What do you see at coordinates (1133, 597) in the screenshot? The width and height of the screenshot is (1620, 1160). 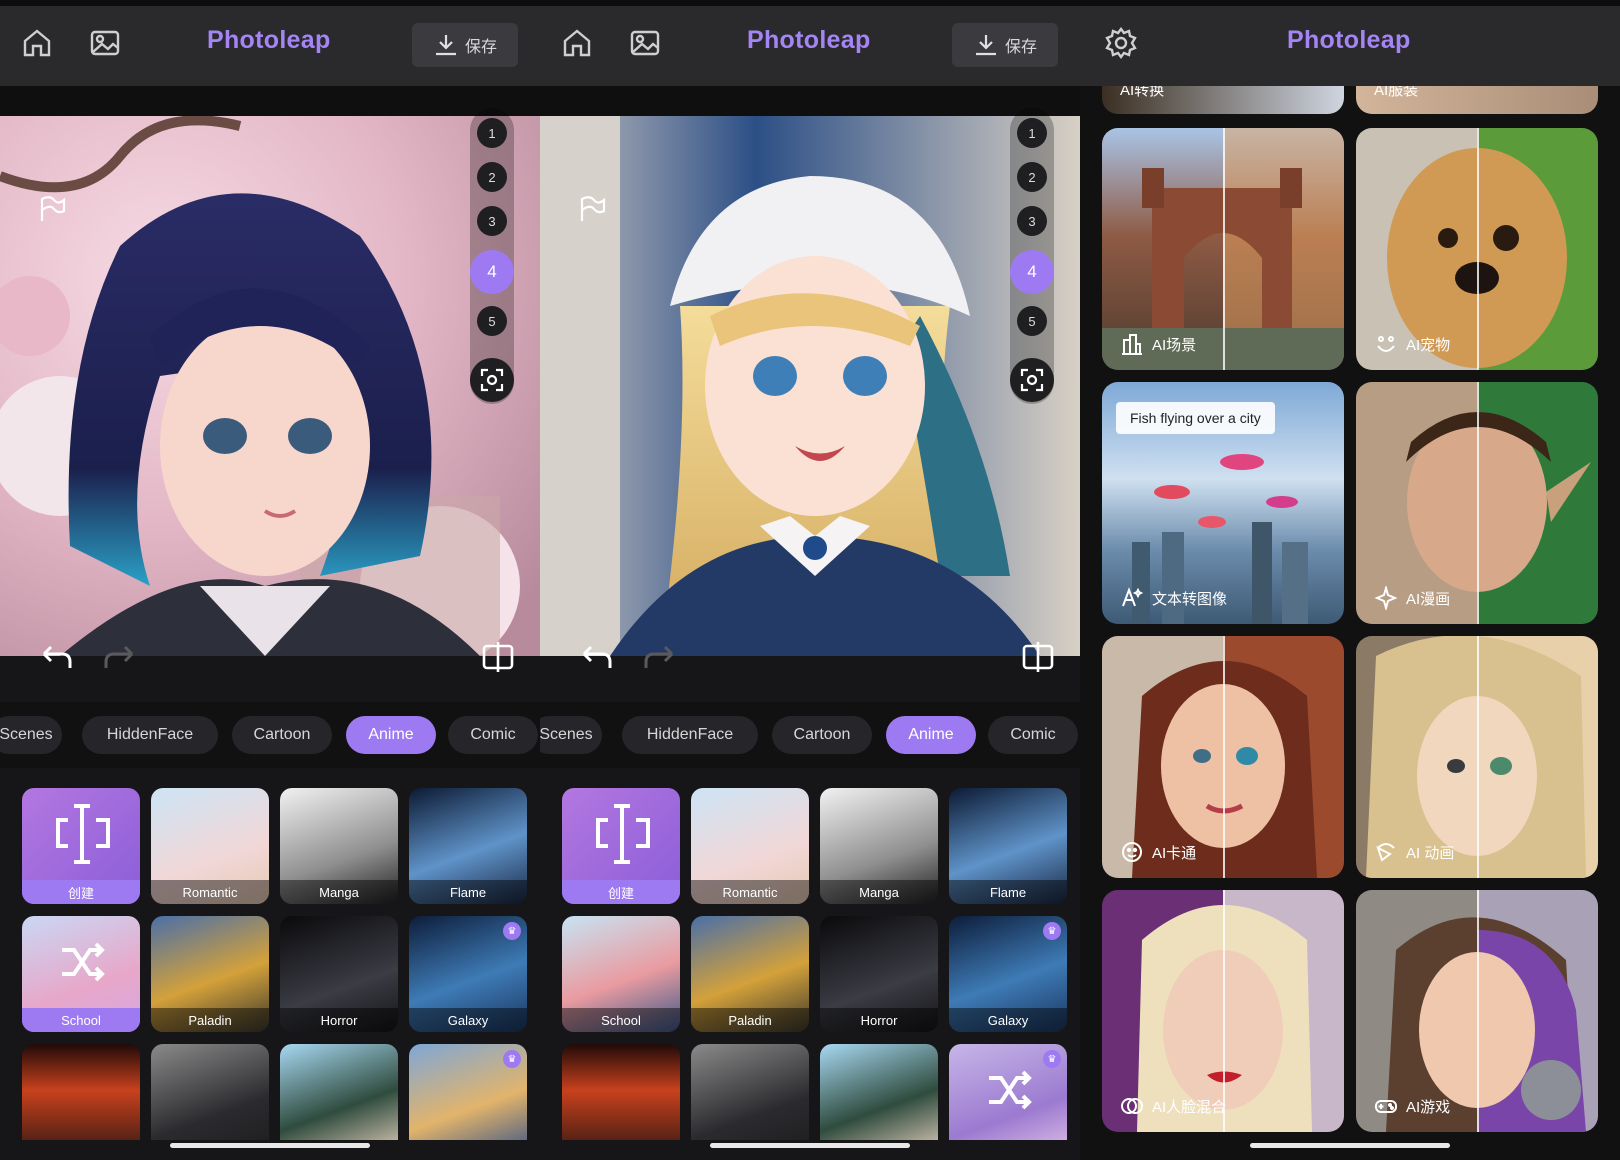 I see `text-to-image-icon` at bounding box center [1133, 597].